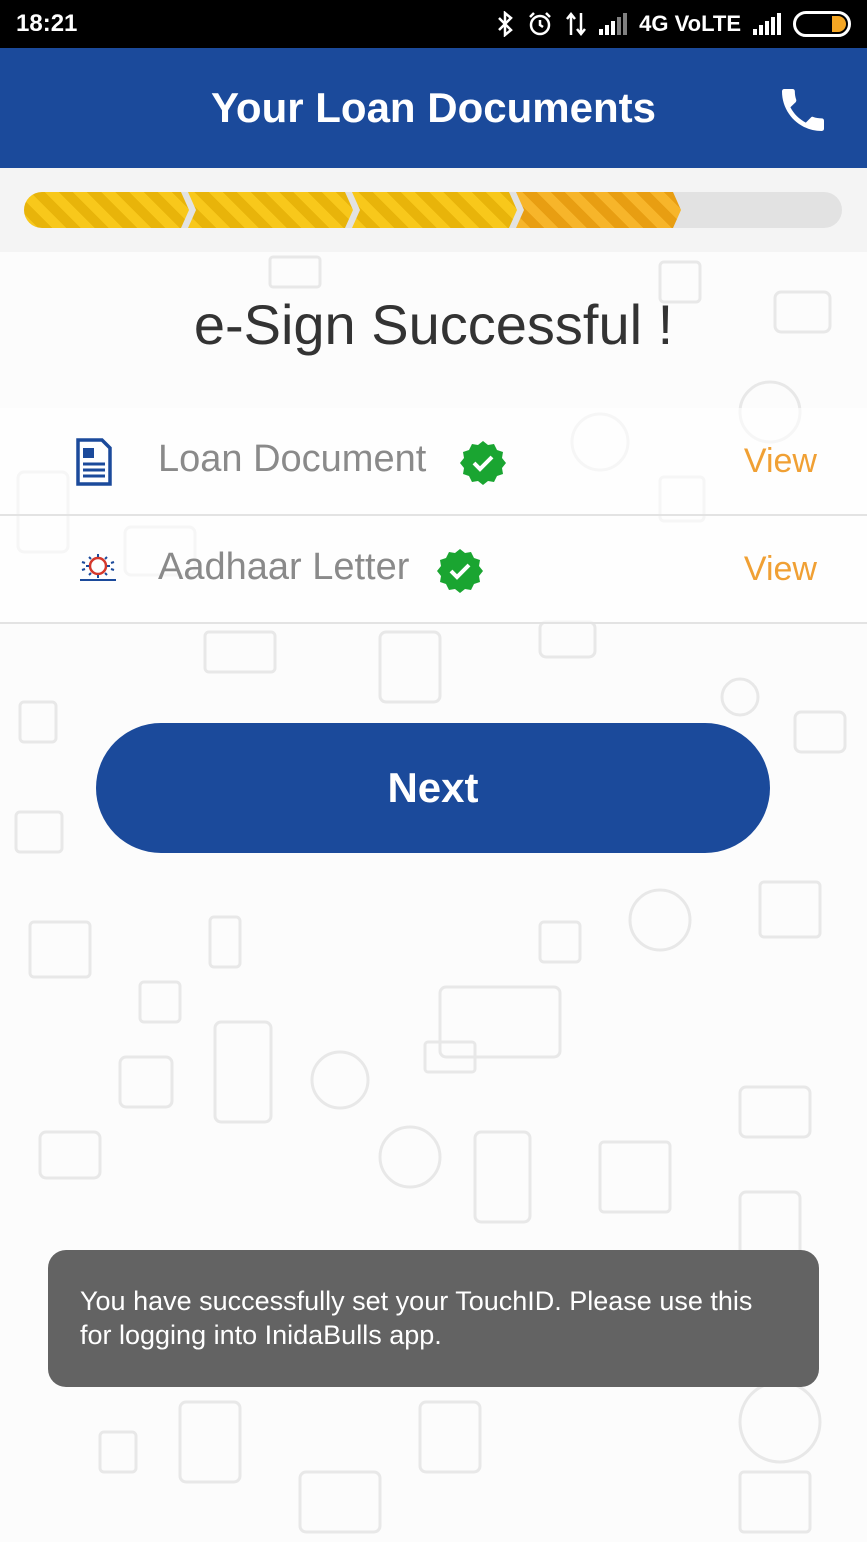  Describe the element at coordinates (540, 24) in the screenshot. I see `alarm-icon` at that location.